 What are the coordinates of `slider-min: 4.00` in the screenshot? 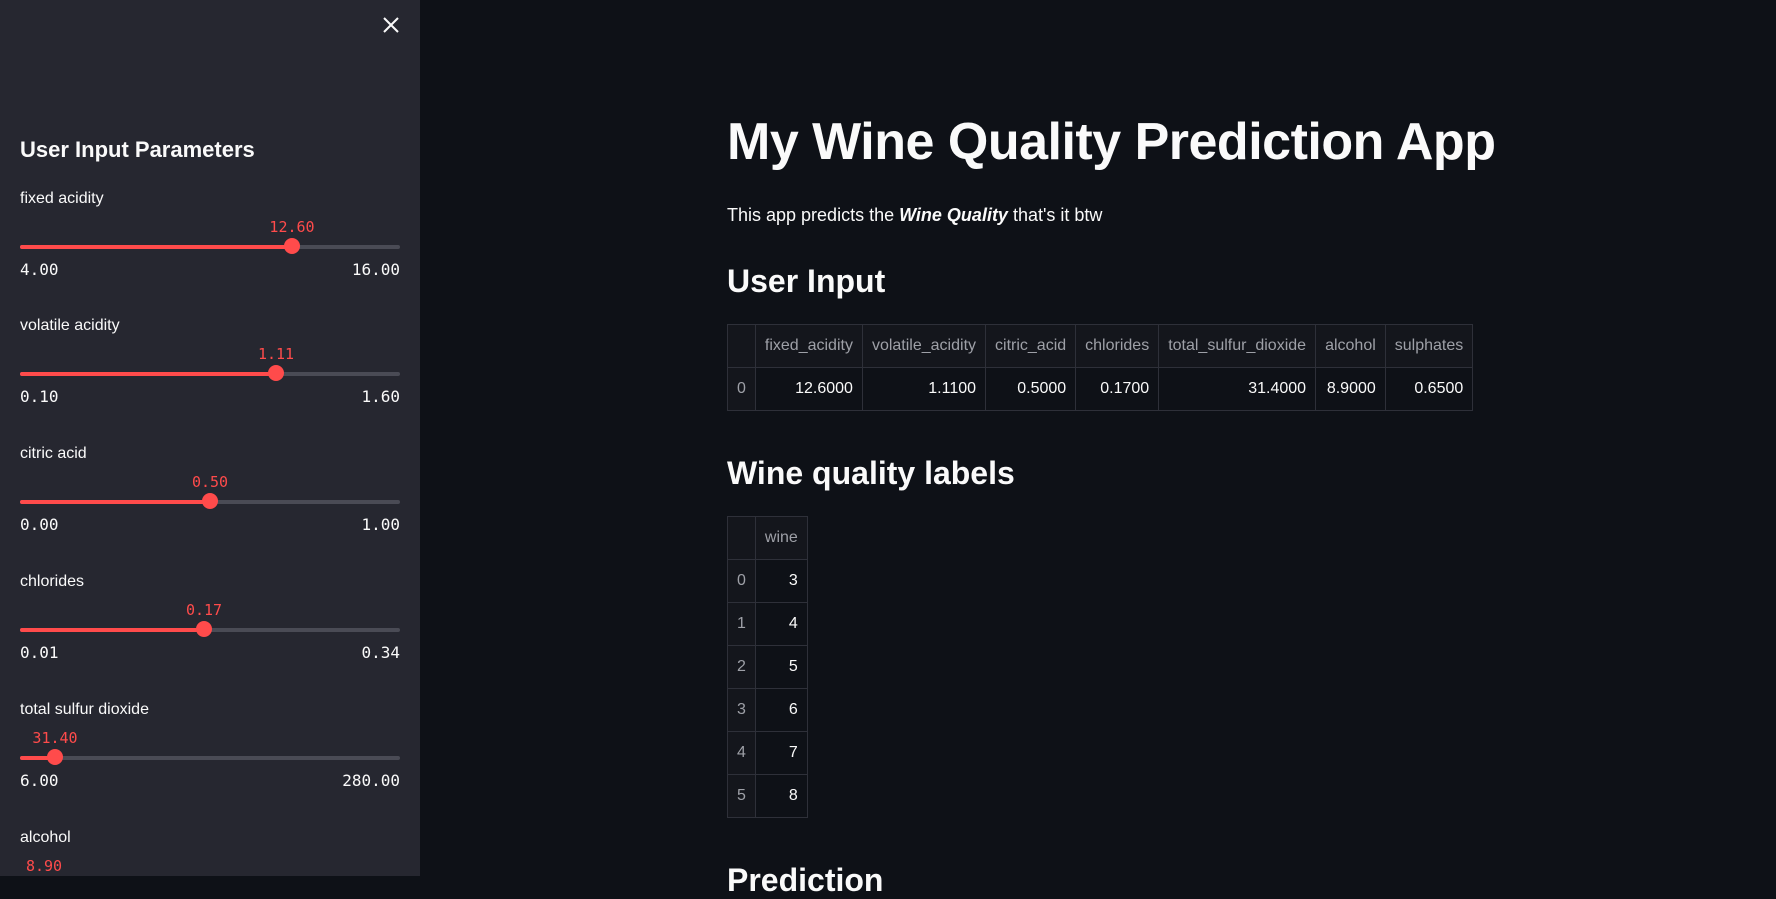 It's located at (39, 269).